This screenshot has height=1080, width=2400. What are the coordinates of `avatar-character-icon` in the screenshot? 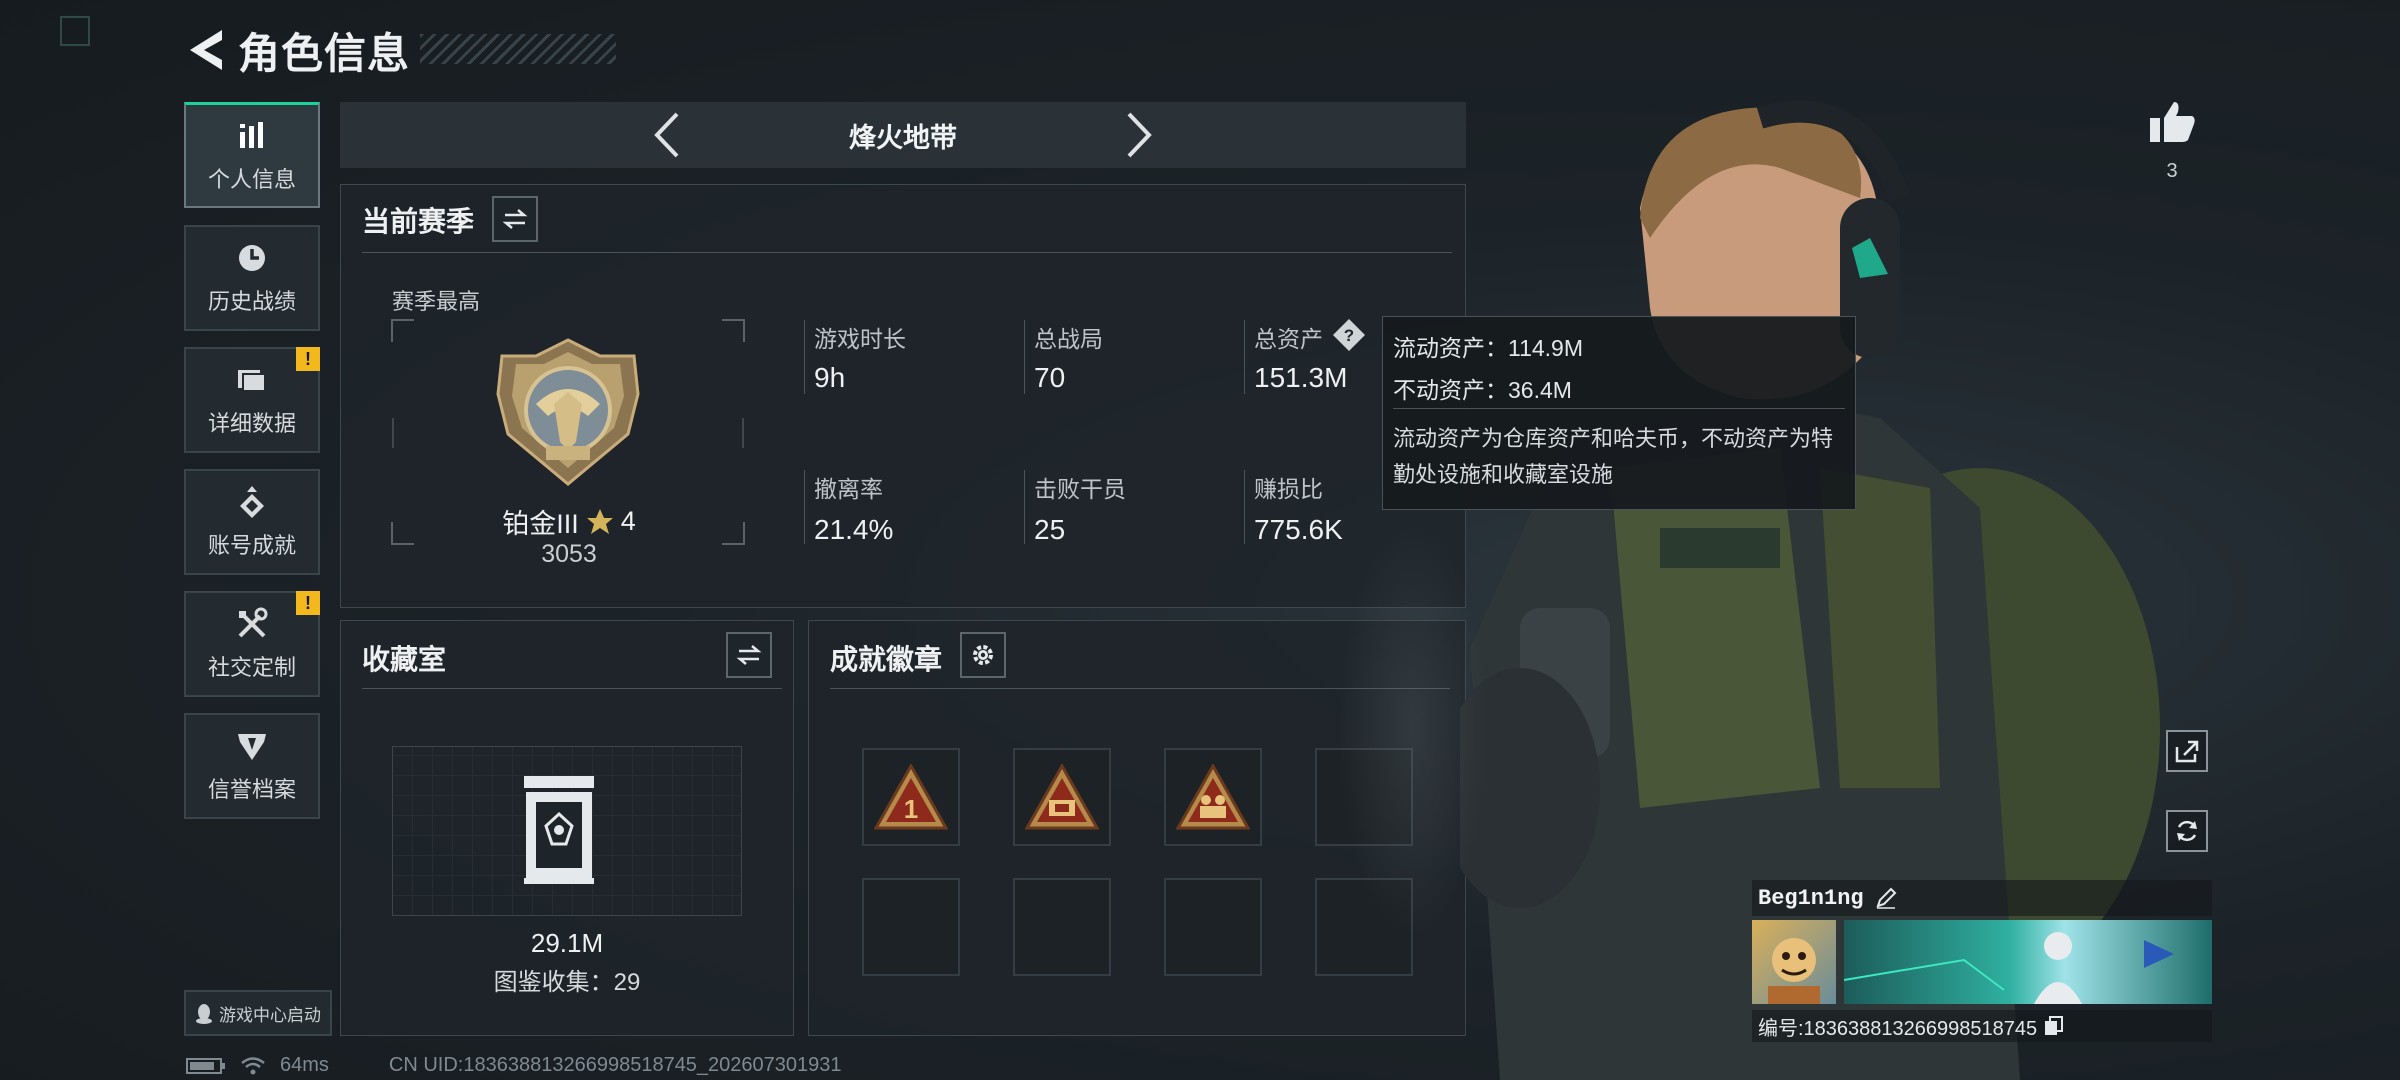 It's located at (1794, 971).